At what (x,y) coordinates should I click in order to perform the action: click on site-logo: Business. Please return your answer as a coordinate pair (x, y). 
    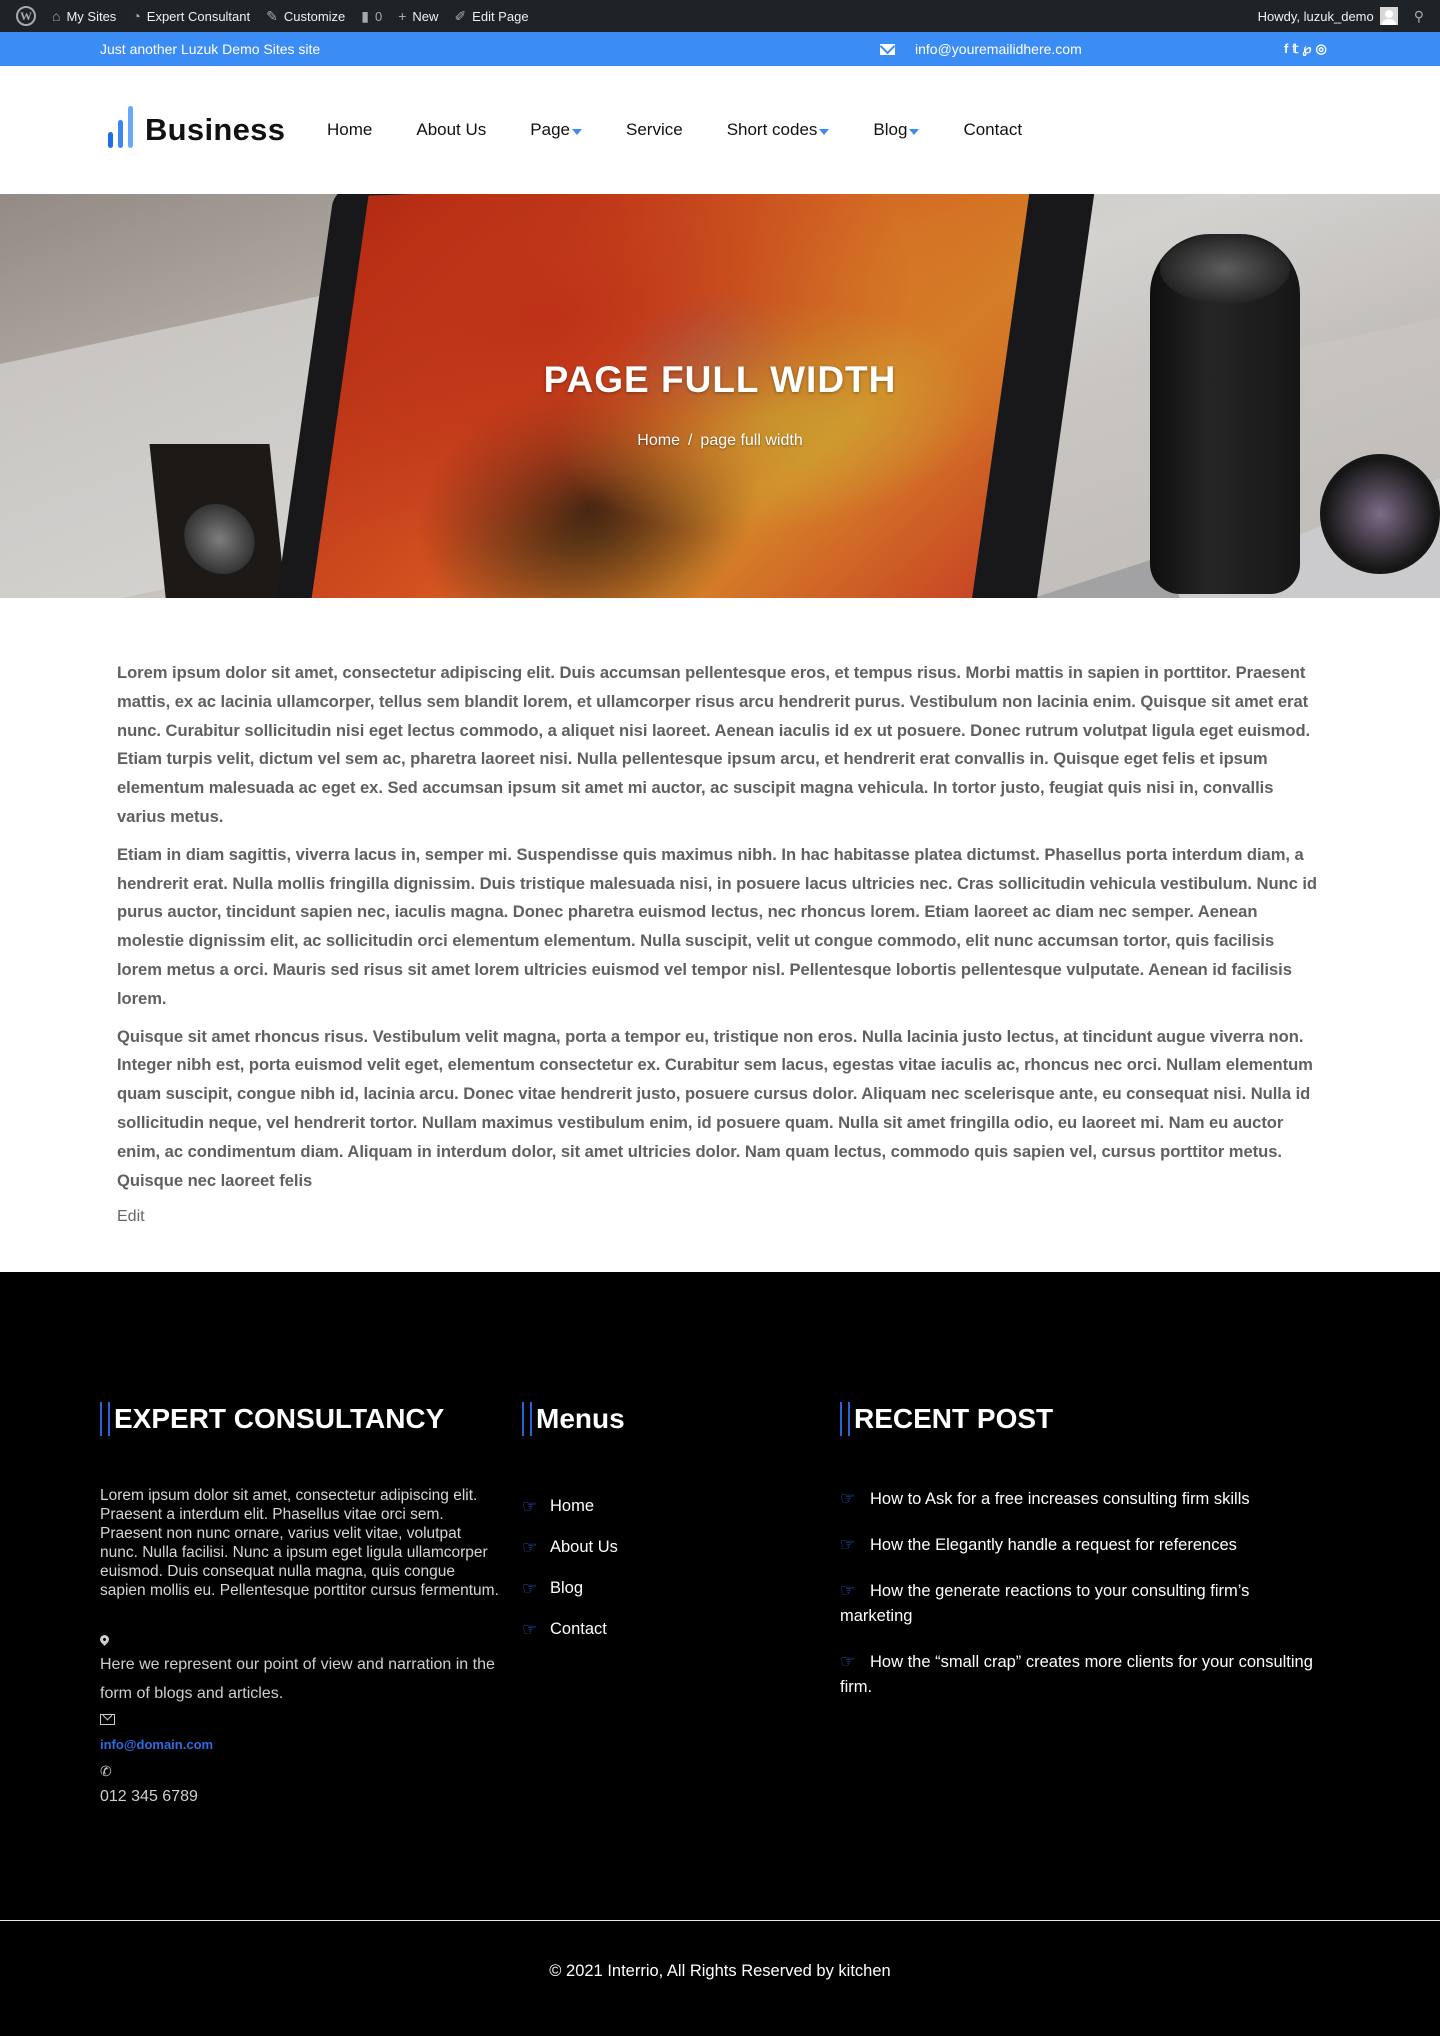
    Looking at the image, I should click on (196, 127).